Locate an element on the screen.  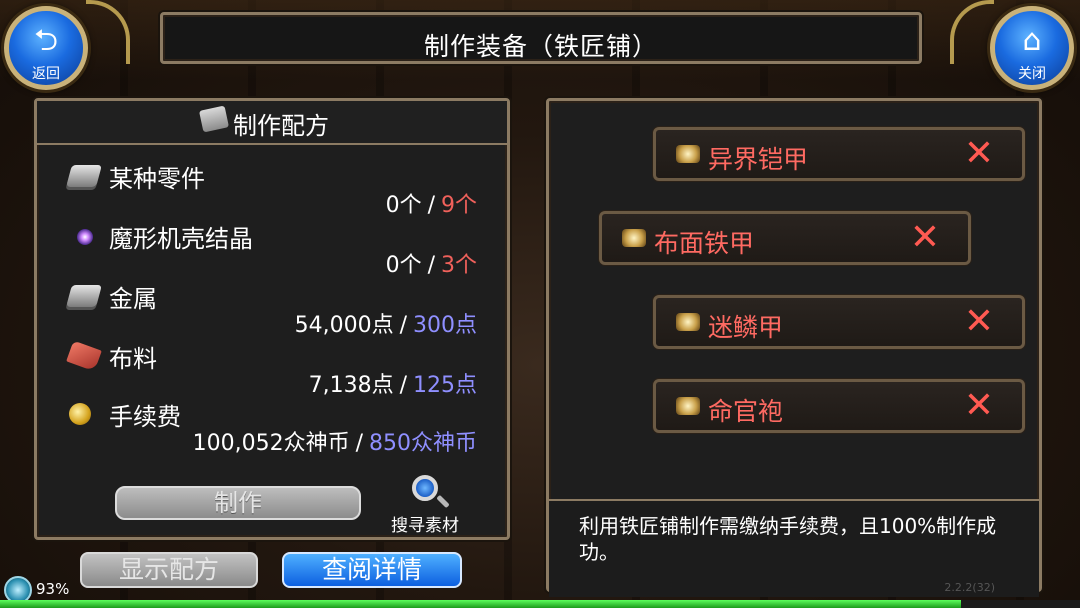
close-label: 关闭 is located at coordinates (1032, 74).